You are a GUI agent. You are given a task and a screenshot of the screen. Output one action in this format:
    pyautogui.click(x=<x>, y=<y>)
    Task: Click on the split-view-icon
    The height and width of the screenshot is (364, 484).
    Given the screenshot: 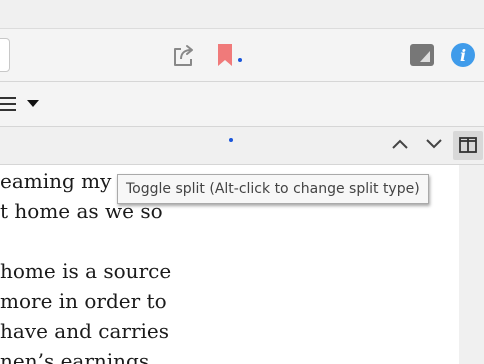 What is the action you would take?
    pyautogui.click(x=468, y=145)
    